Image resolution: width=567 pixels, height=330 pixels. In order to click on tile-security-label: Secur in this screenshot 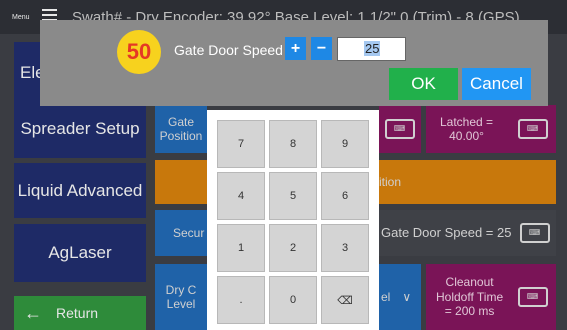, I will do `click(189, 232)`.